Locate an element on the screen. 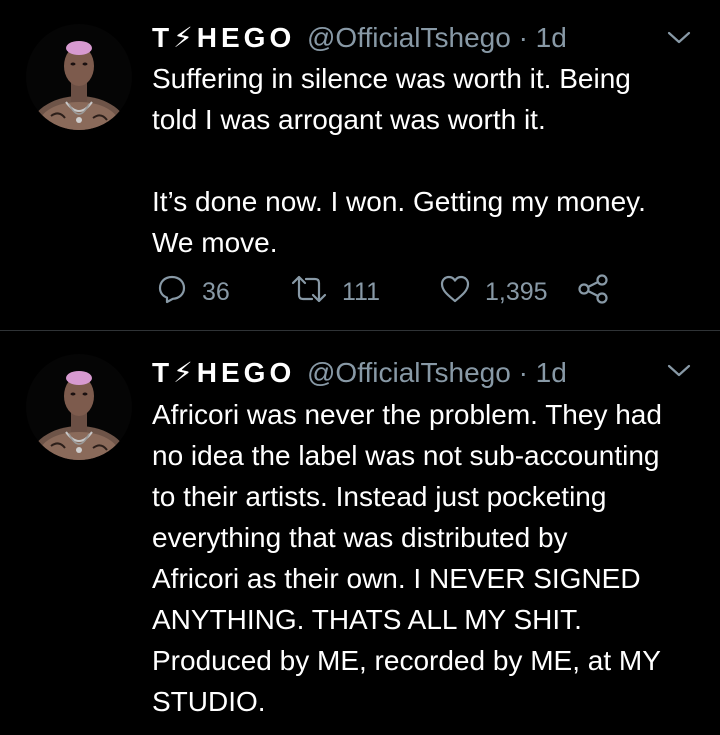 The height and width of the screenshot is (735, 720). share-icon is located at coordinates (600, 292).